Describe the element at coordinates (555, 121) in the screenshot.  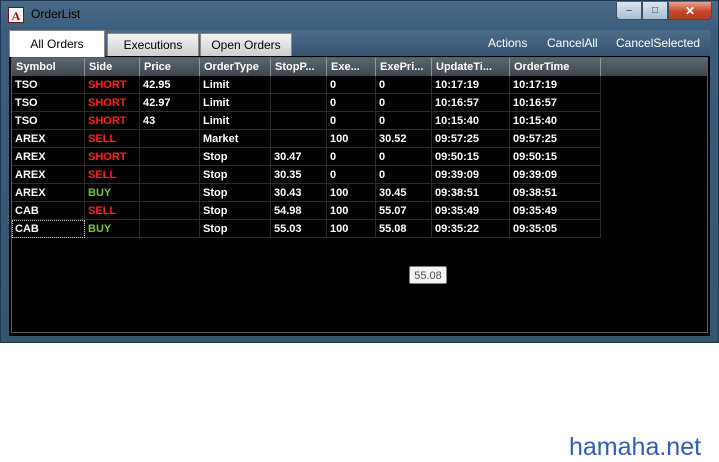
I see `cell-order-time: 10:15:40` at that location.